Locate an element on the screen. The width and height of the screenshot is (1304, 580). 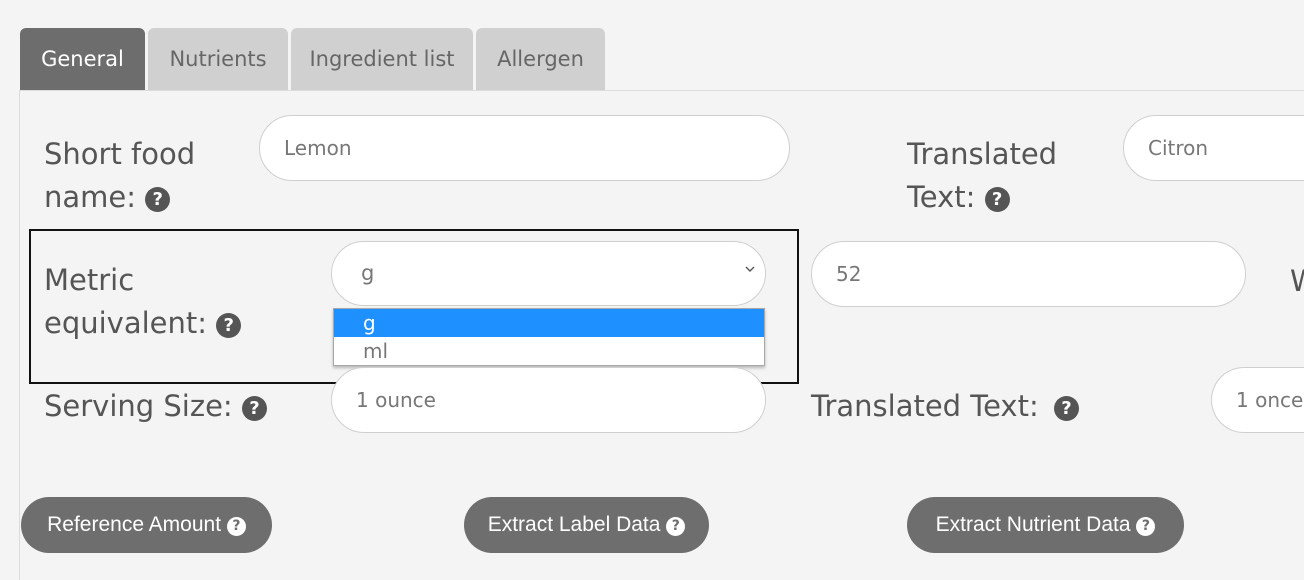
metric-equivalent-label: Metric equivalent: ? is located at coordinates (143, 302).